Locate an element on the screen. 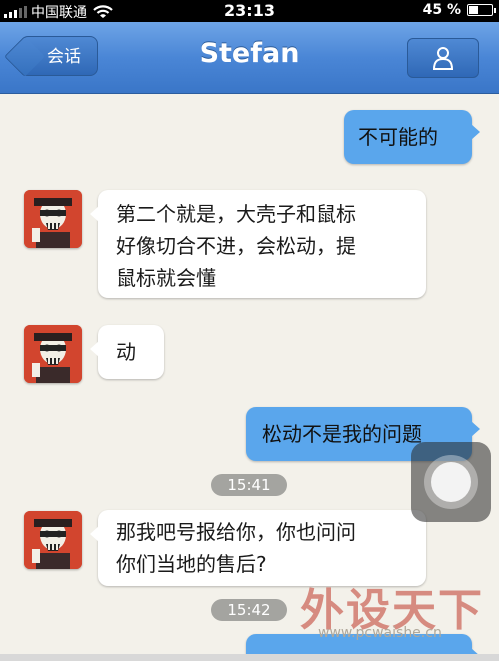 The height and width of the screenshot is (661, 499). navigation-bar: 会话 Stefan is located at coordinates (249, 58).